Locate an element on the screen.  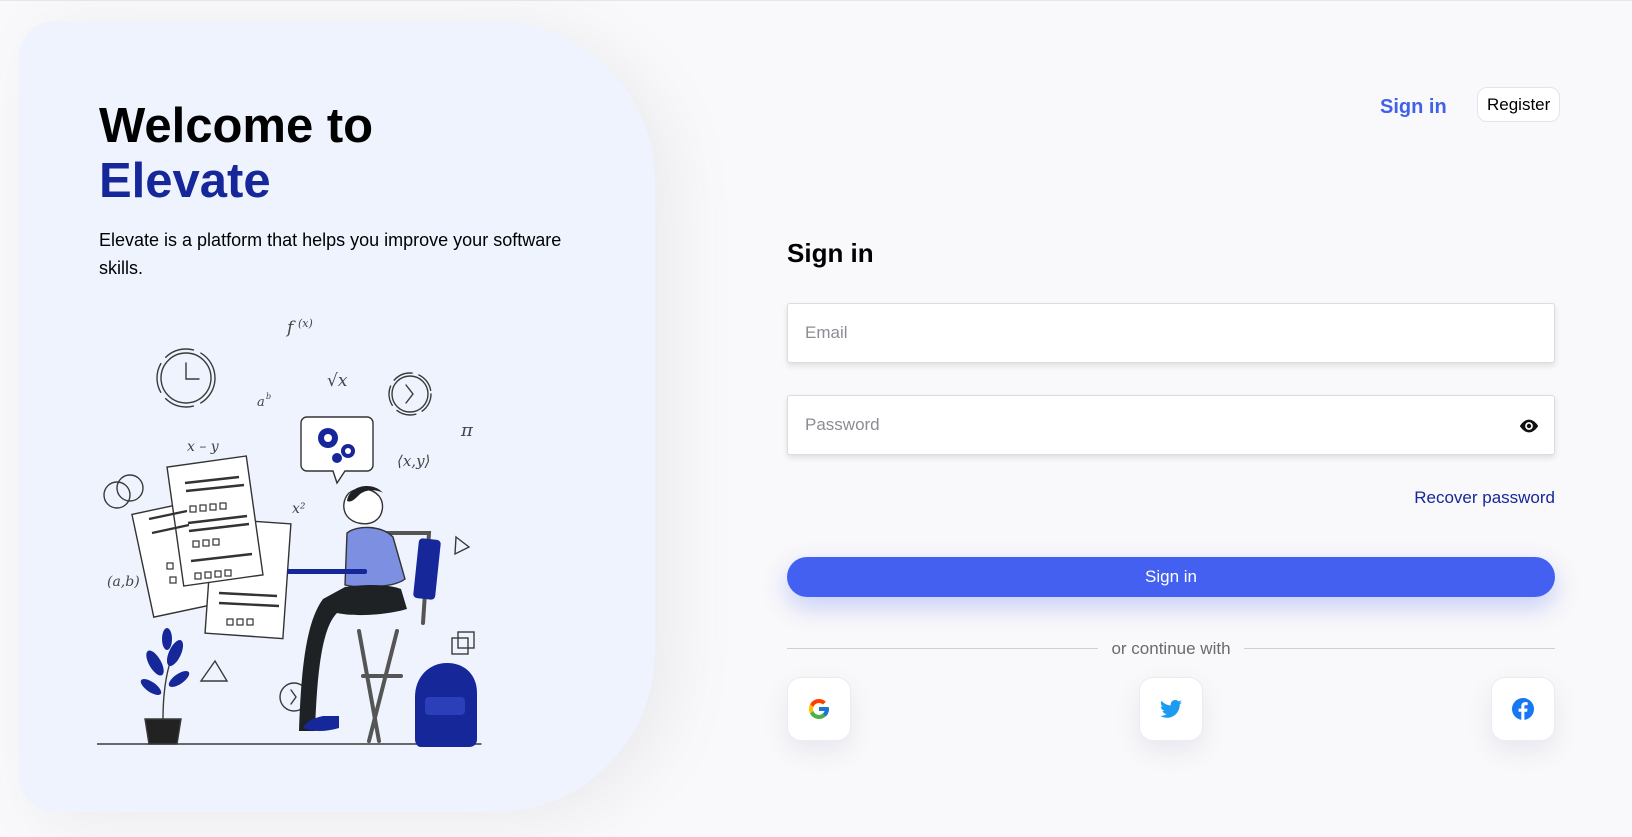
social-divider: or continue with is located at coordinates (1171, 648).